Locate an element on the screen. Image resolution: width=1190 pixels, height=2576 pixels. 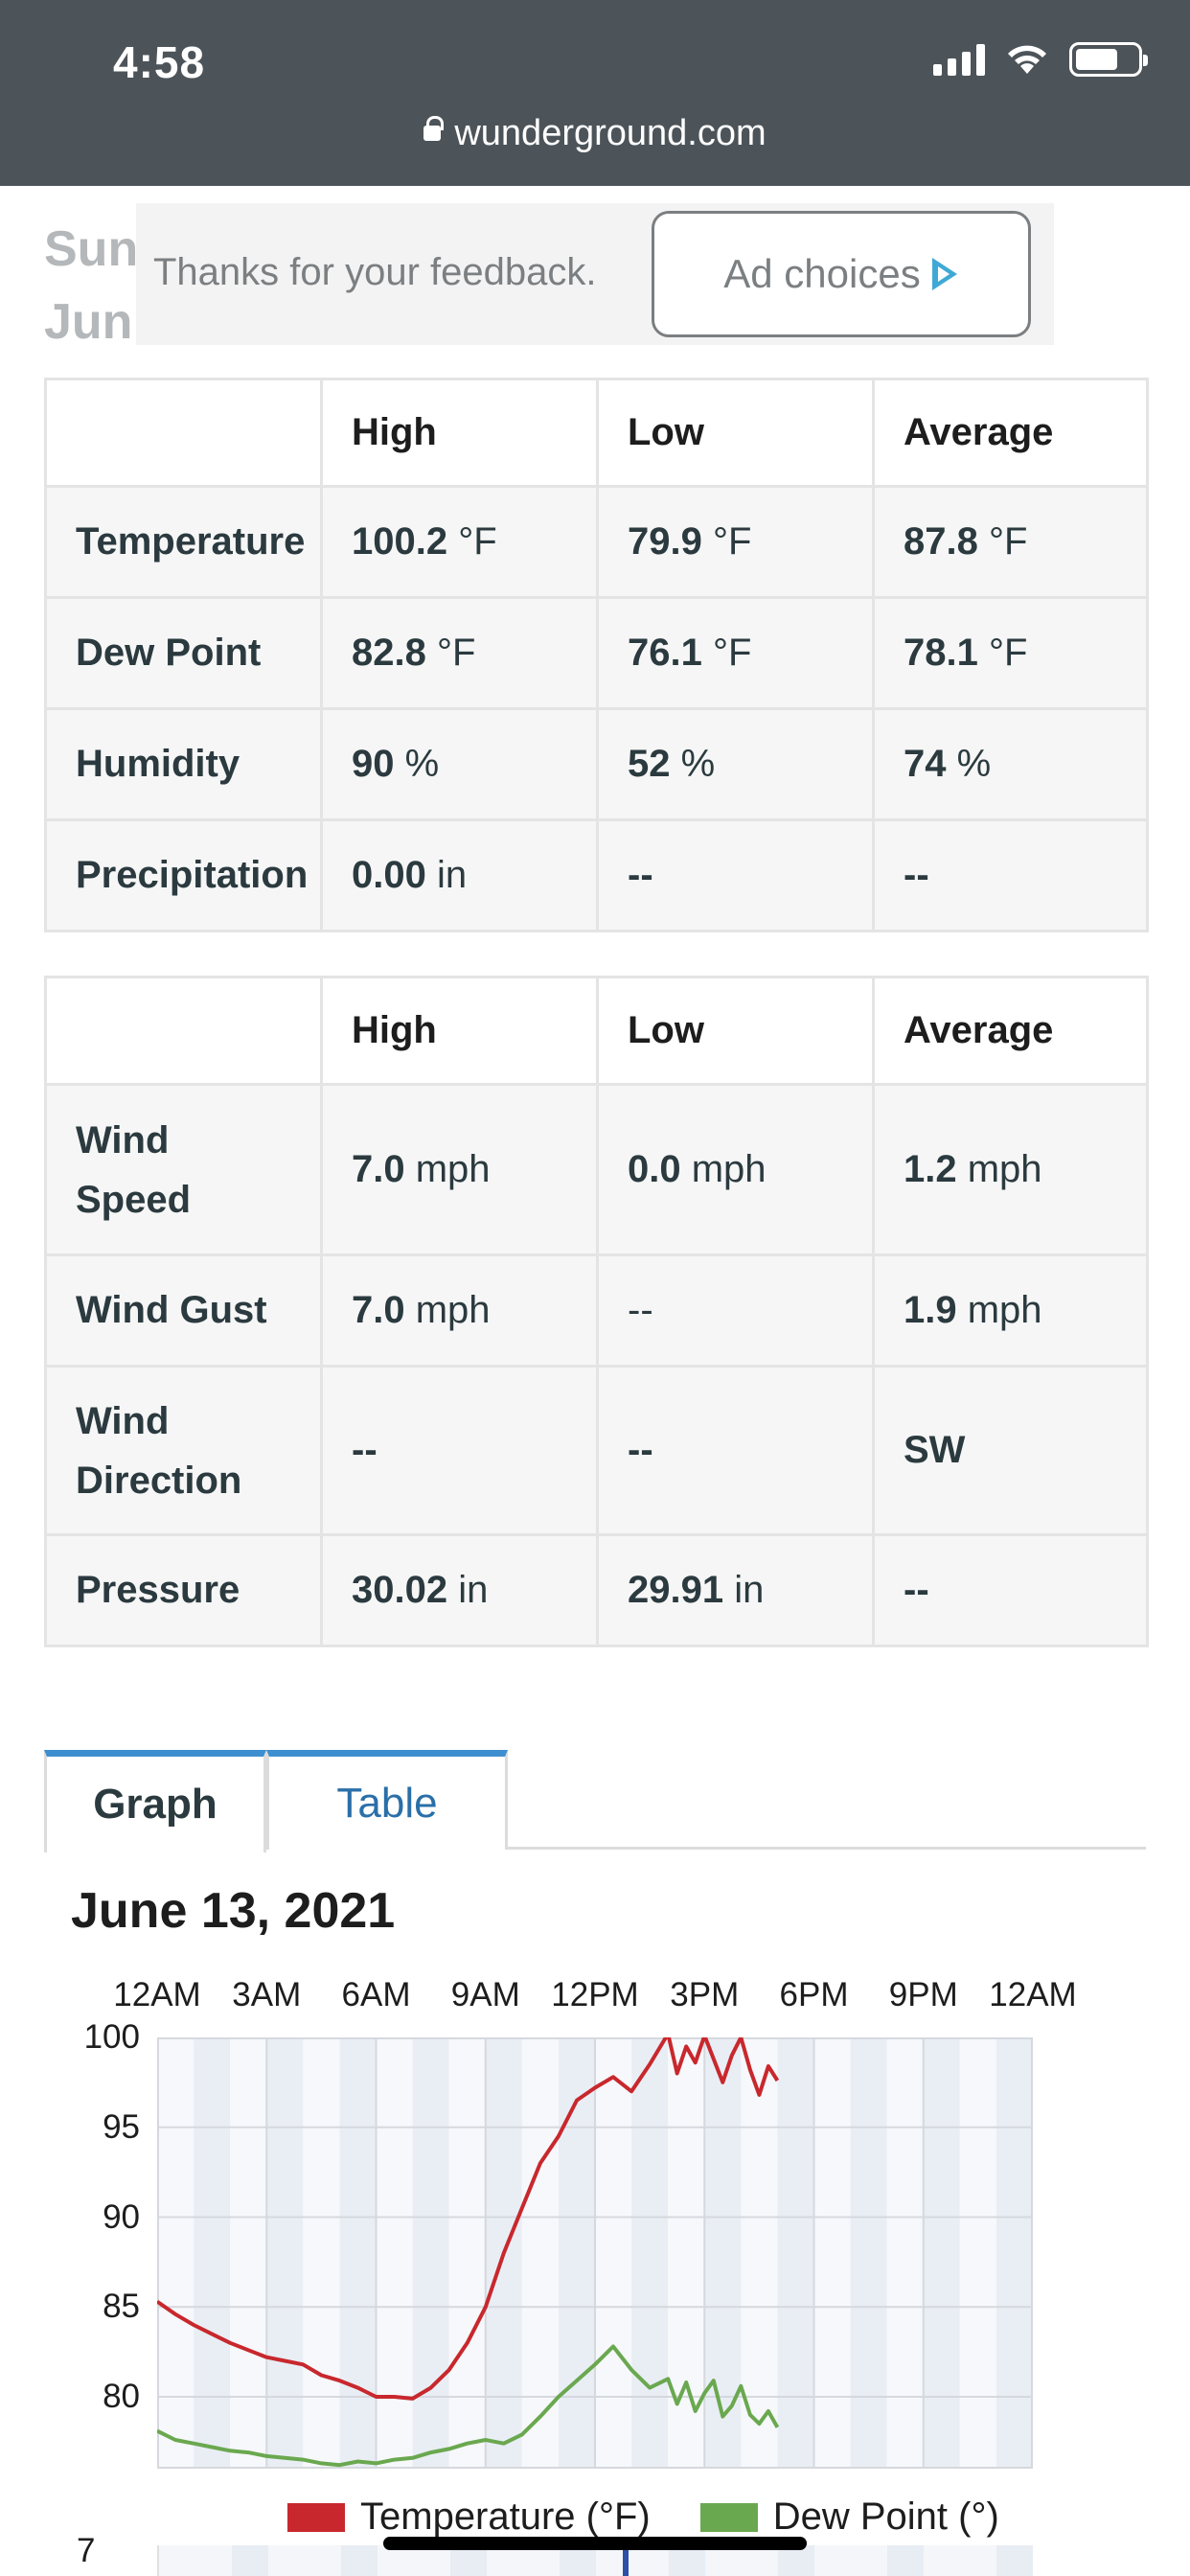
cell-value: 74 % is located at coordinates (1011, 764).